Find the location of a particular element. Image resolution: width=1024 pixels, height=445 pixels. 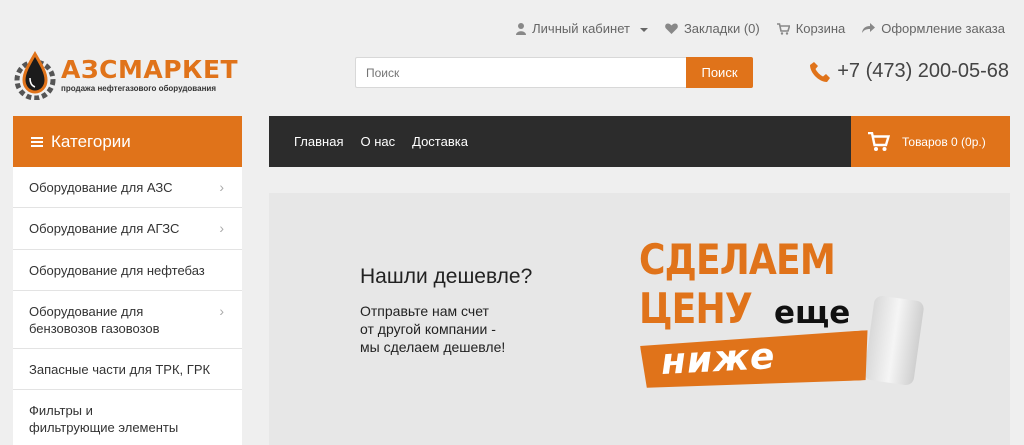

account-label: Личный кабинет is located at coordinates (581, 28).